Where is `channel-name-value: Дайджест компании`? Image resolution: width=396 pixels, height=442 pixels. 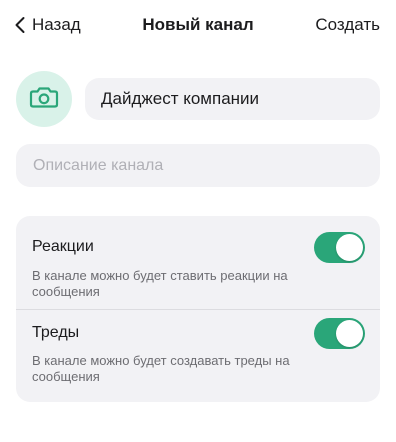
channel-name-value: Дайджест компании is located at coordinates (180, 98).